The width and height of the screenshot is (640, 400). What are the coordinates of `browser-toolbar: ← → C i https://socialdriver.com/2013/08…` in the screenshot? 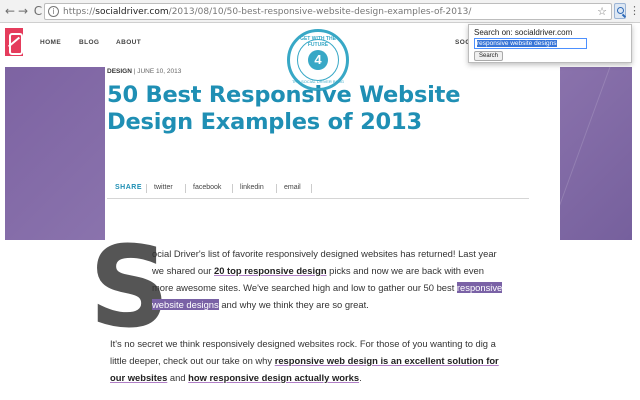 It's located at (320, 11).